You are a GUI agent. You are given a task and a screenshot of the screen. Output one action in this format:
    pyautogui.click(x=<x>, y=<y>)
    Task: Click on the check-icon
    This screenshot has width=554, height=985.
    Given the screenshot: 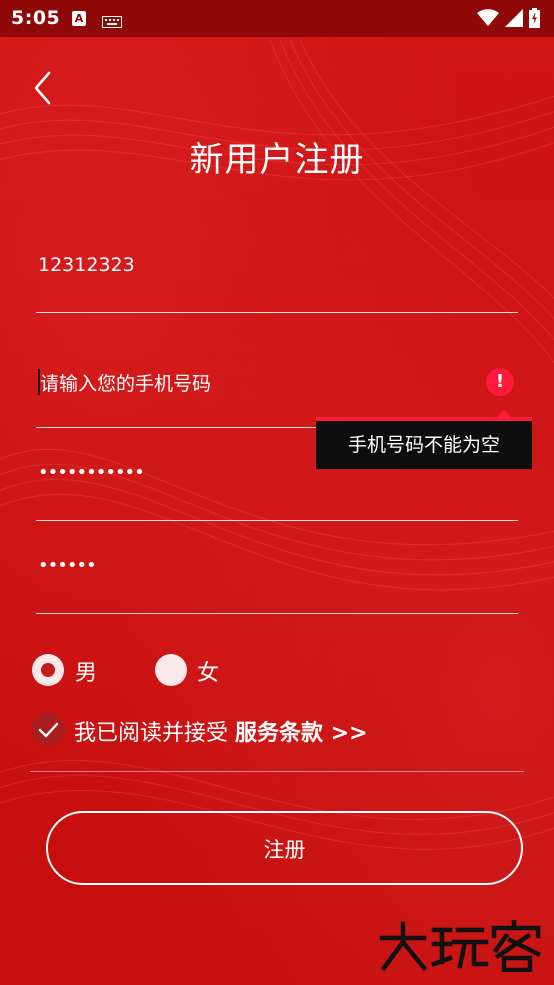 What is the action you would take?
    pyautogui.click(x=48, y=730)
    